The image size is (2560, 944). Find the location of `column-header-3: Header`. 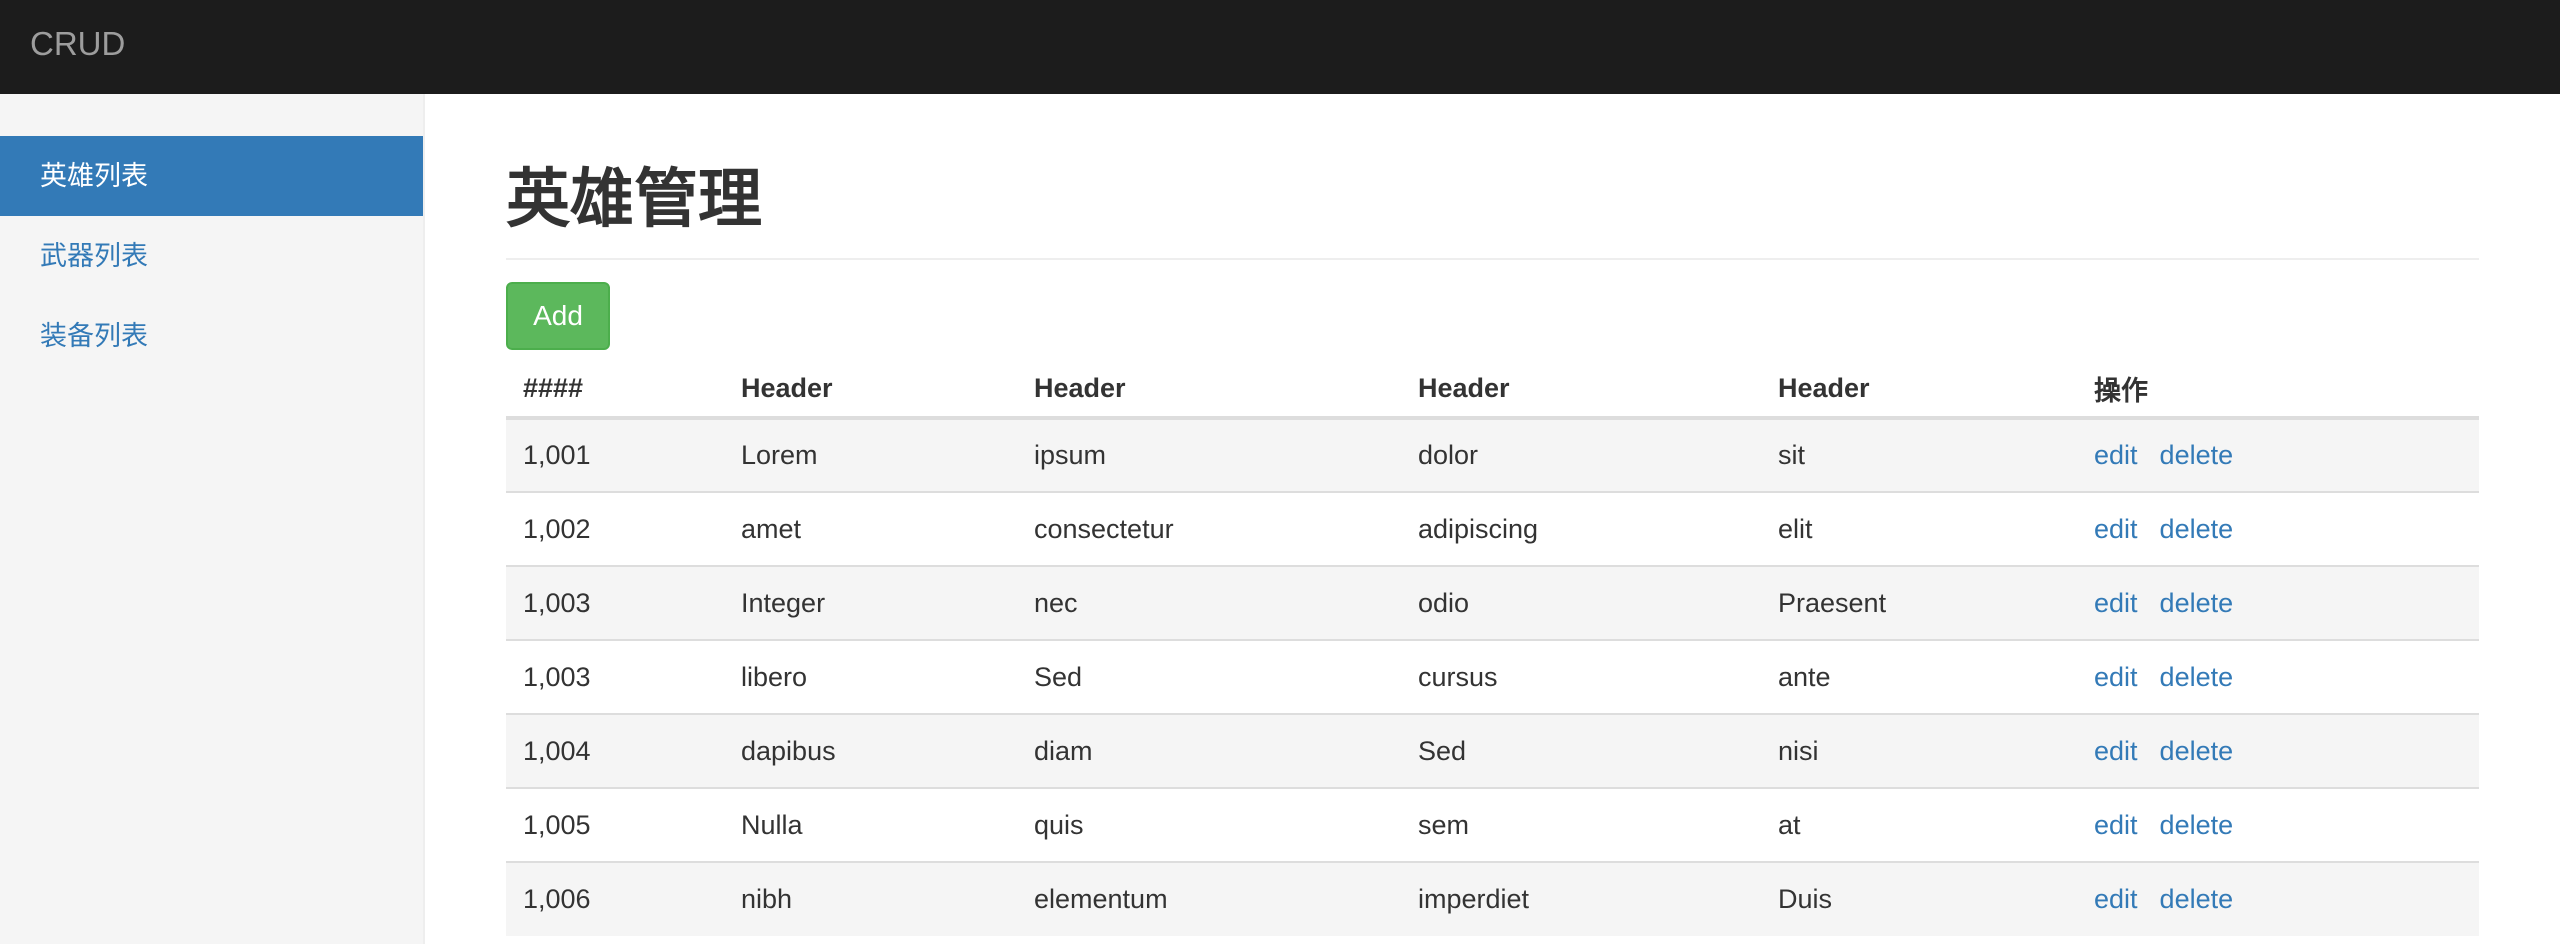

column-header-3: Header is located at coordinates (1581, 390).